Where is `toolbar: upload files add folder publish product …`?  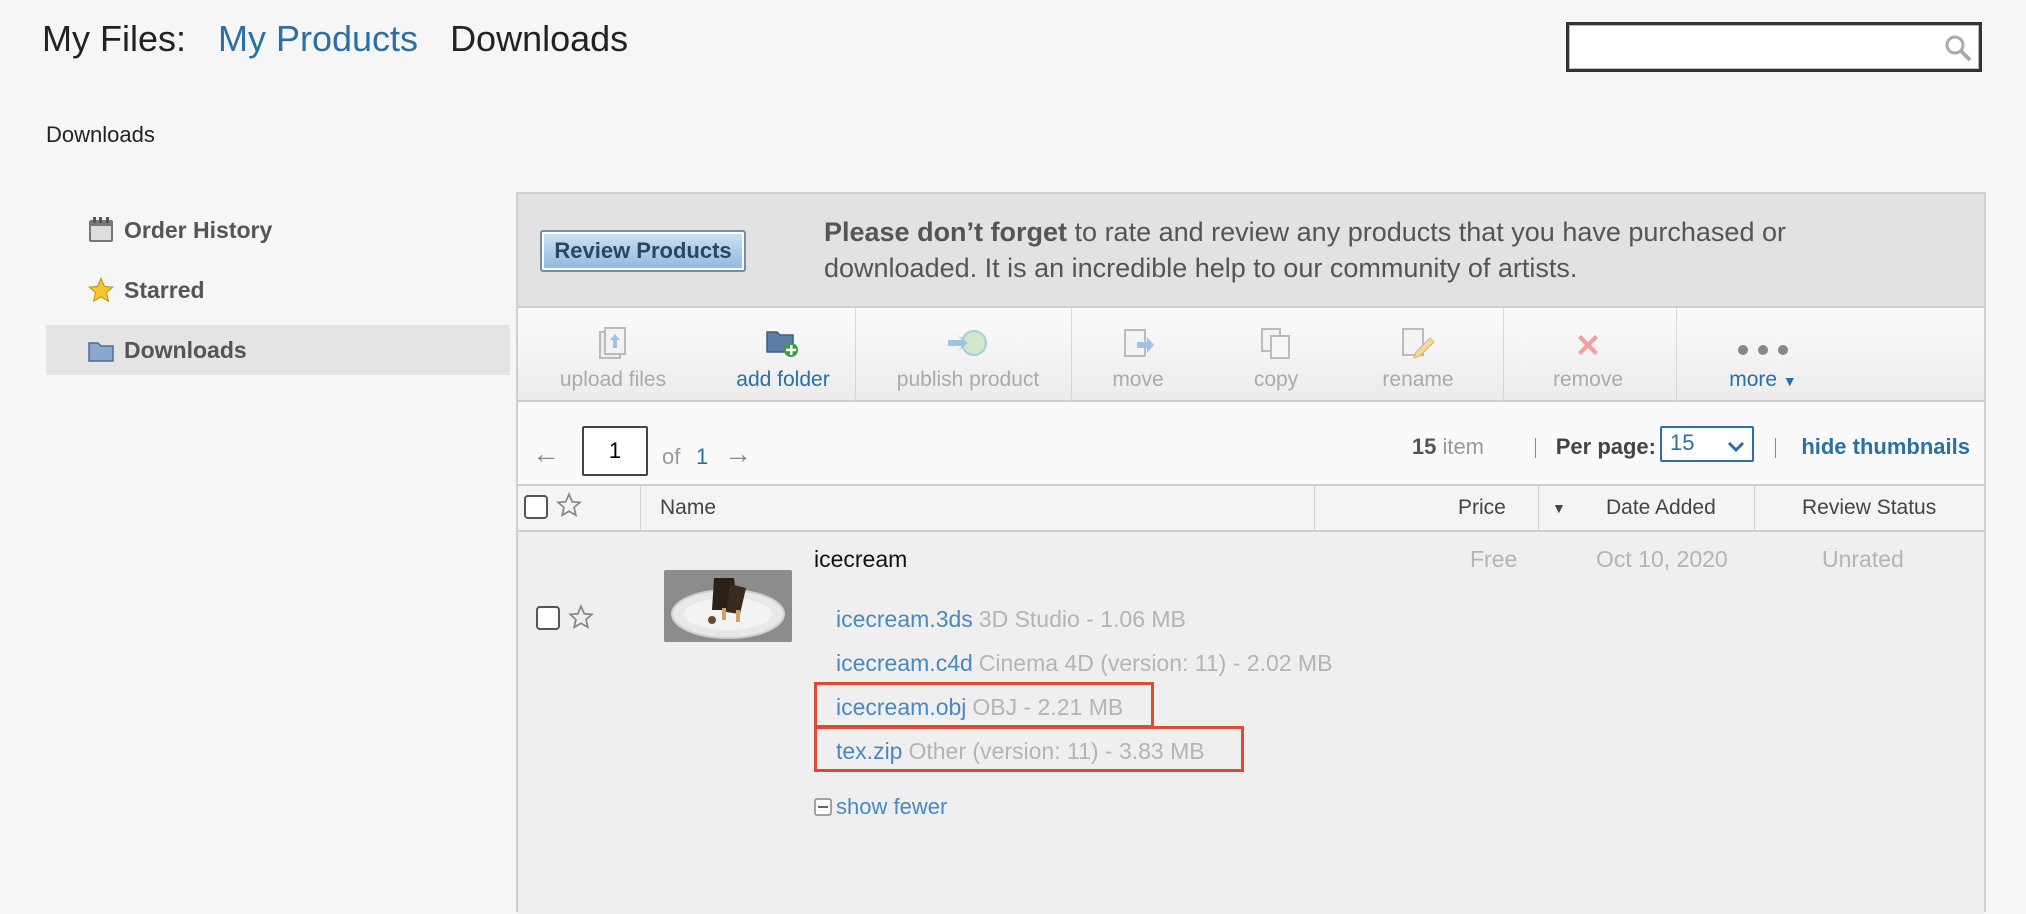 toolbar: upload files add folder publish product … is located at coordinates (1251, 355).